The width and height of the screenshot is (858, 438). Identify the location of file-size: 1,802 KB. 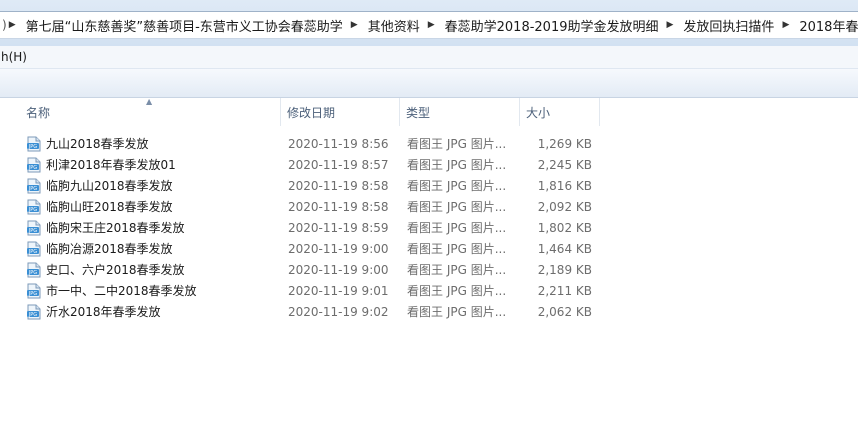
(564, 227).